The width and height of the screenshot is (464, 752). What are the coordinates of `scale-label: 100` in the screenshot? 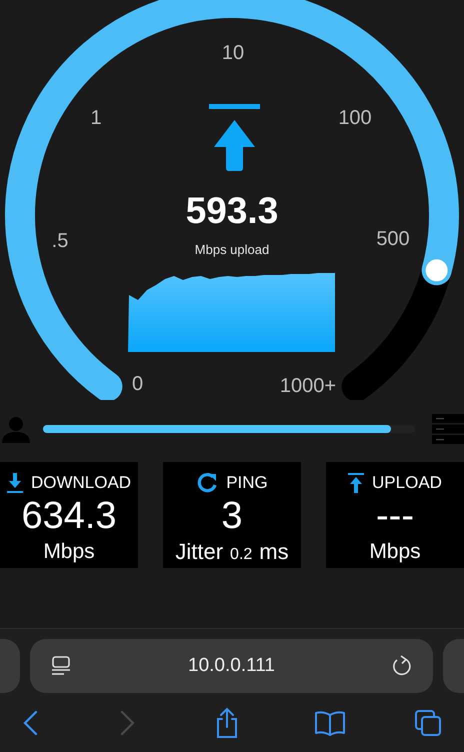 It's located at (355, 118).